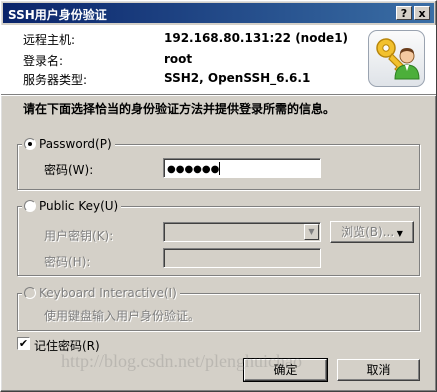 Image resolution: width=437 pixels, height=392 pixels. What do you see at coordinates (49, 40) in the screenshot?
I see `remote-host-label: 远程主机:` at bounding box center [49, 40].